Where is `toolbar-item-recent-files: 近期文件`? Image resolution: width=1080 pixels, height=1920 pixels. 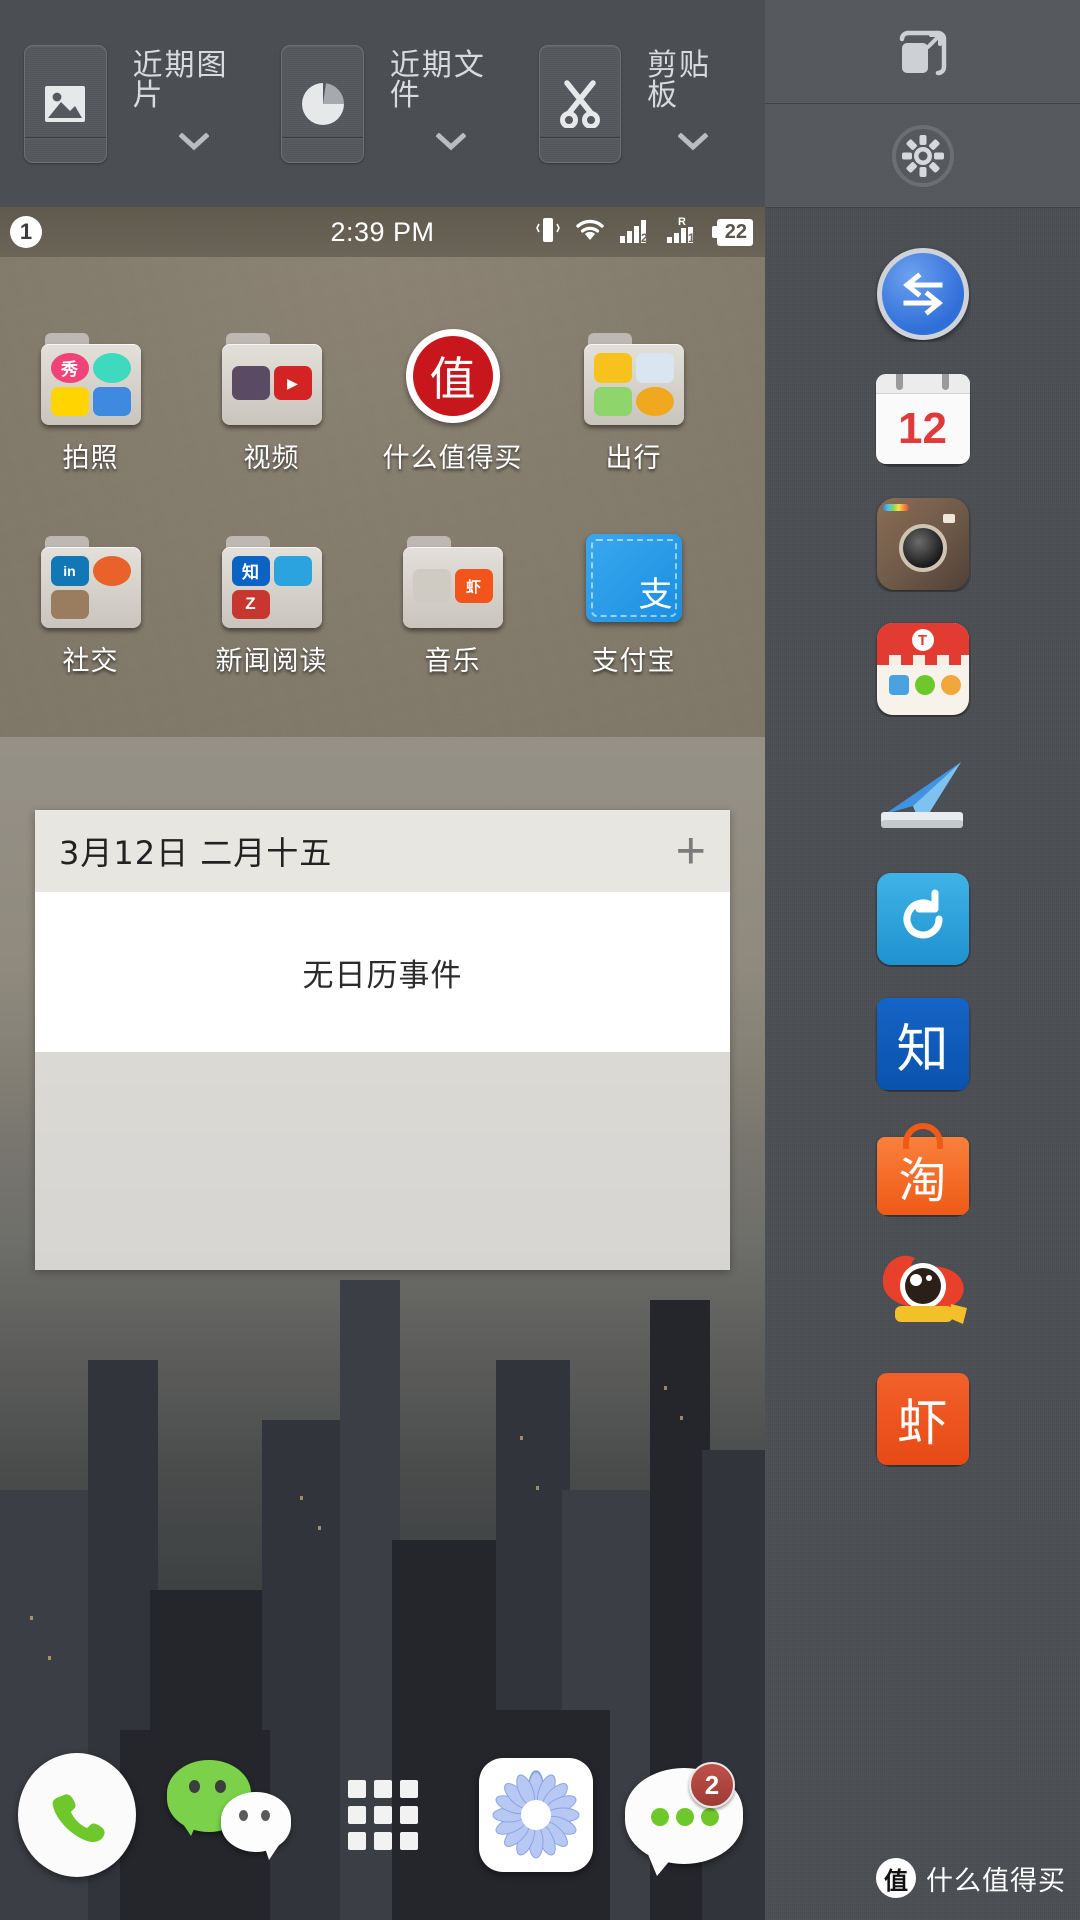 toolbar-item-recent-files: 近期文件 is located at coordinates (409, 103).